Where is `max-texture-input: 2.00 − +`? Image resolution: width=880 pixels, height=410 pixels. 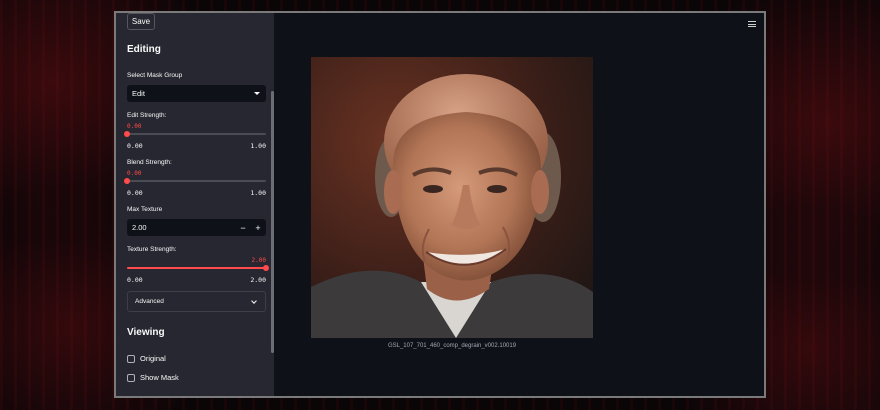 max-texture-input: 2.00 − + is located at coordinates (196, 227).